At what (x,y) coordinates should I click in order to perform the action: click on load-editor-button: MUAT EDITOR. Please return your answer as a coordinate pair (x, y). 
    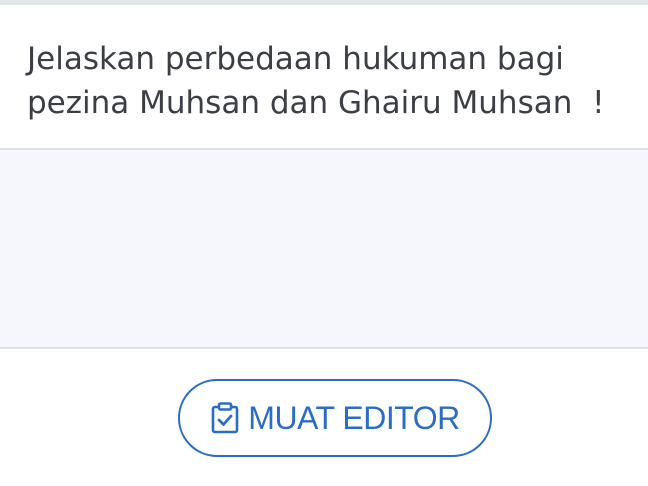
    Looking at the image, I should click on (335, 418).